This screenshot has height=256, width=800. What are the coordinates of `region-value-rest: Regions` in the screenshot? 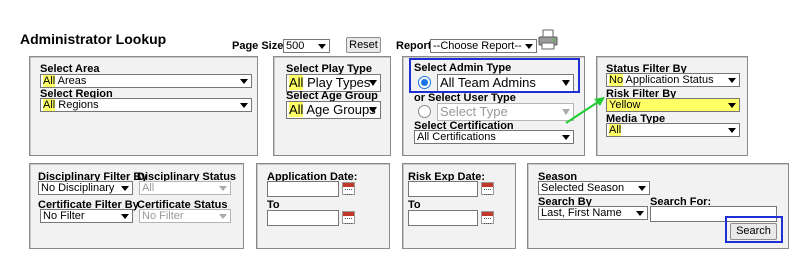 It's located at (77, 105).